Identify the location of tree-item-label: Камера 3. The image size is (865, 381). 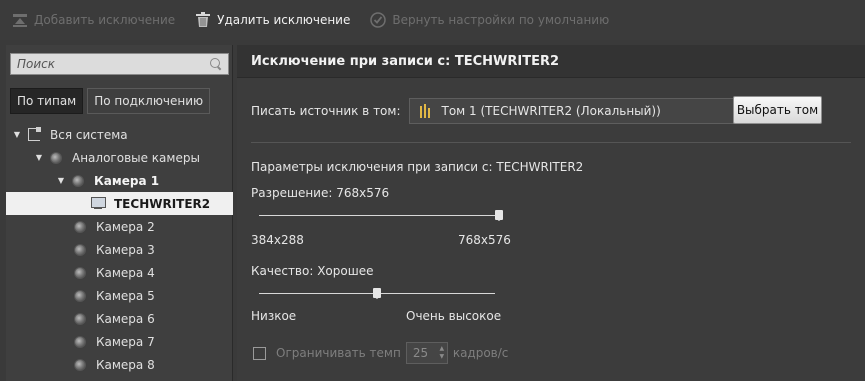
(125, 249).